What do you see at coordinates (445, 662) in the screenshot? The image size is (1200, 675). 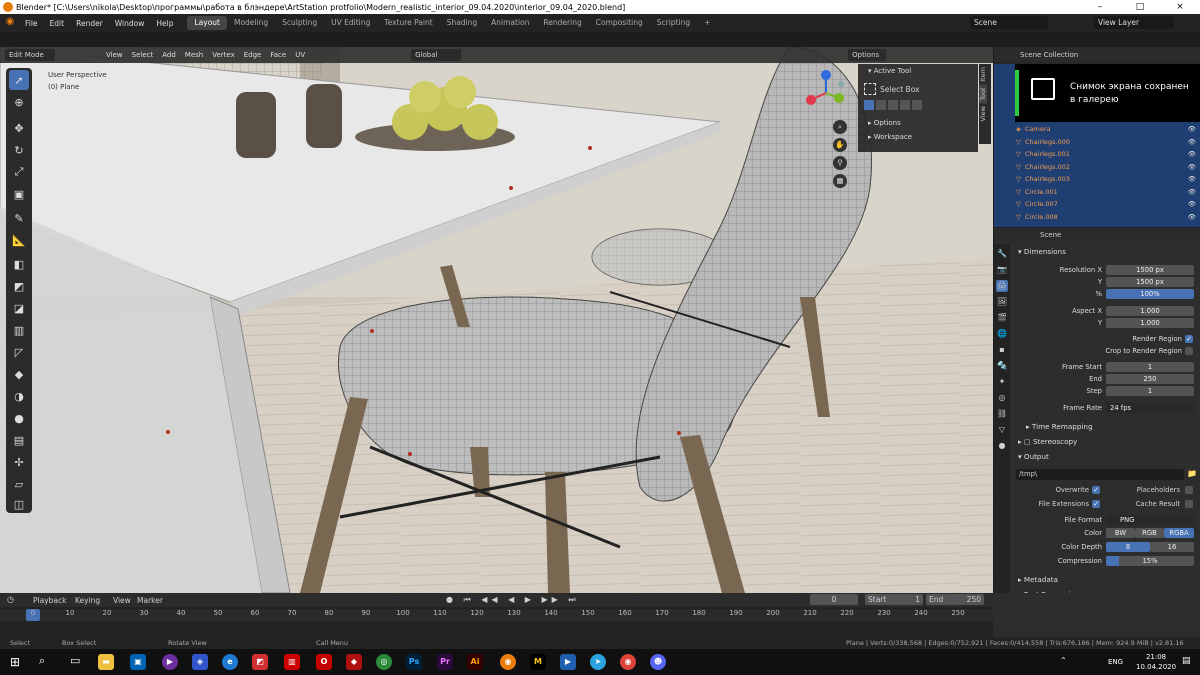 I see `premiere-icon: Pr` at bounding box center [445, 662].